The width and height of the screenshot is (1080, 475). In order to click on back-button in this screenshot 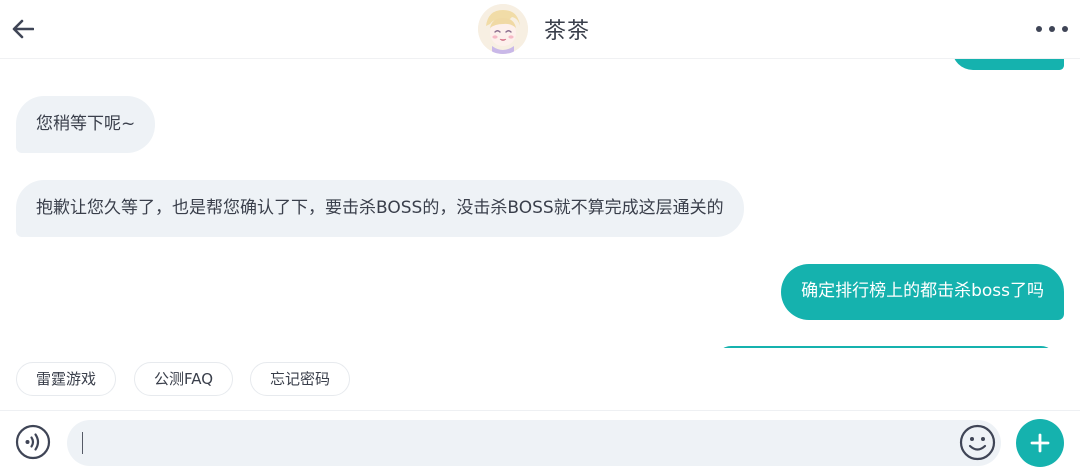, I will do `click(23, 29)`.